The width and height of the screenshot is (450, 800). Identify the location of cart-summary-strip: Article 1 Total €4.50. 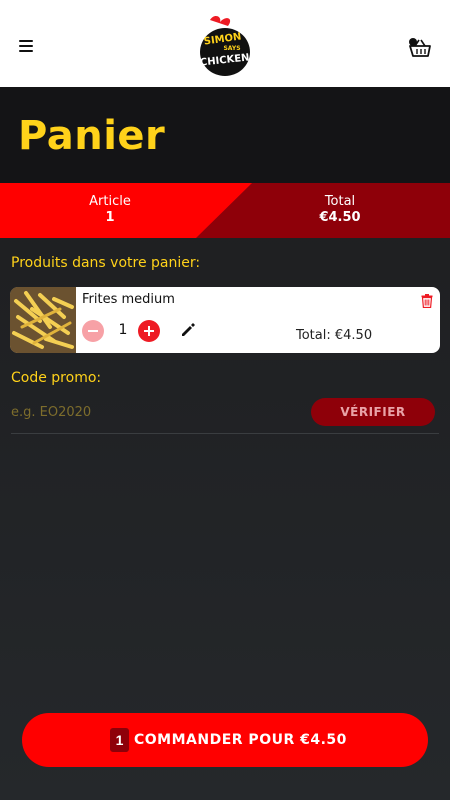
(225, 210).